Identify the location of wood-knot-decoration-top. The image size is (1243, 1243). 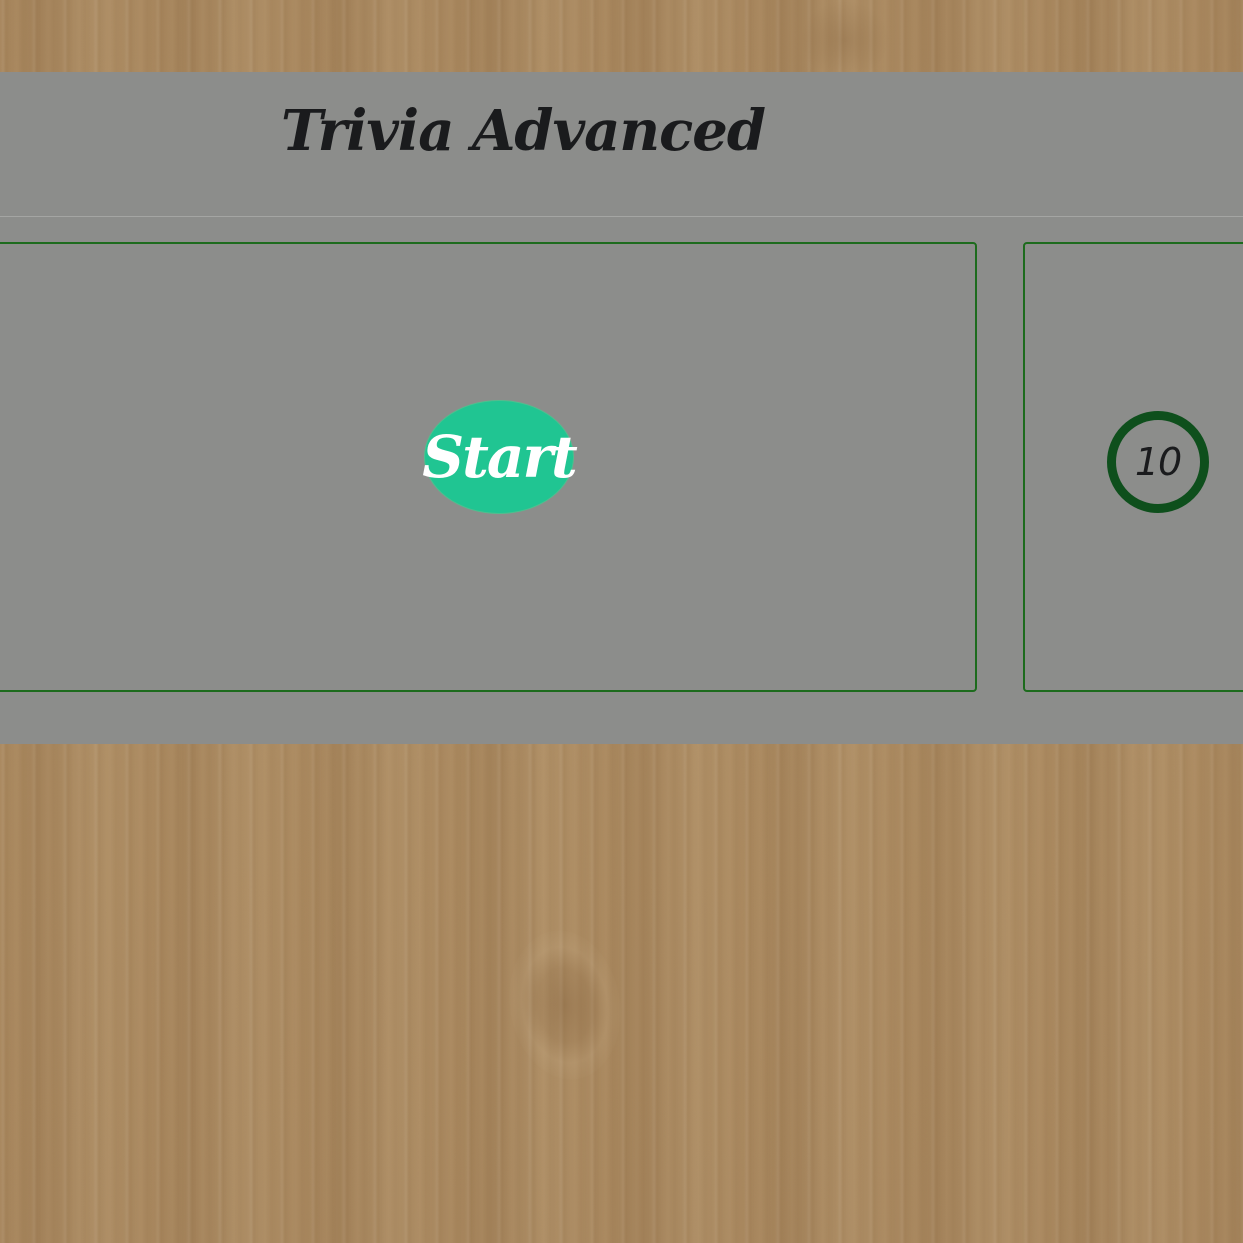
(845, 40).